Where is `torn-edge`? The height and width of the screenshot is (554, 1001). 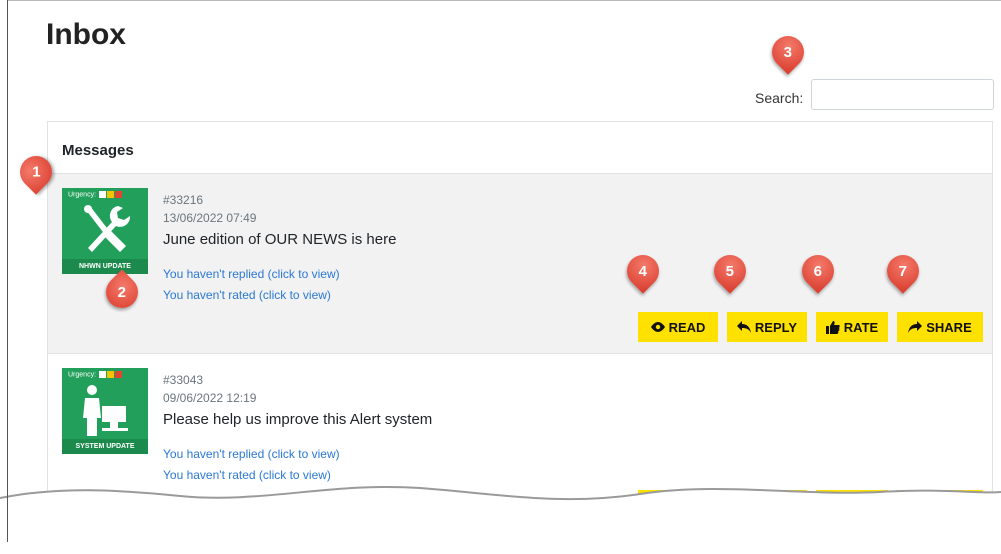 torn-edge is located at coordinates (500, 513).